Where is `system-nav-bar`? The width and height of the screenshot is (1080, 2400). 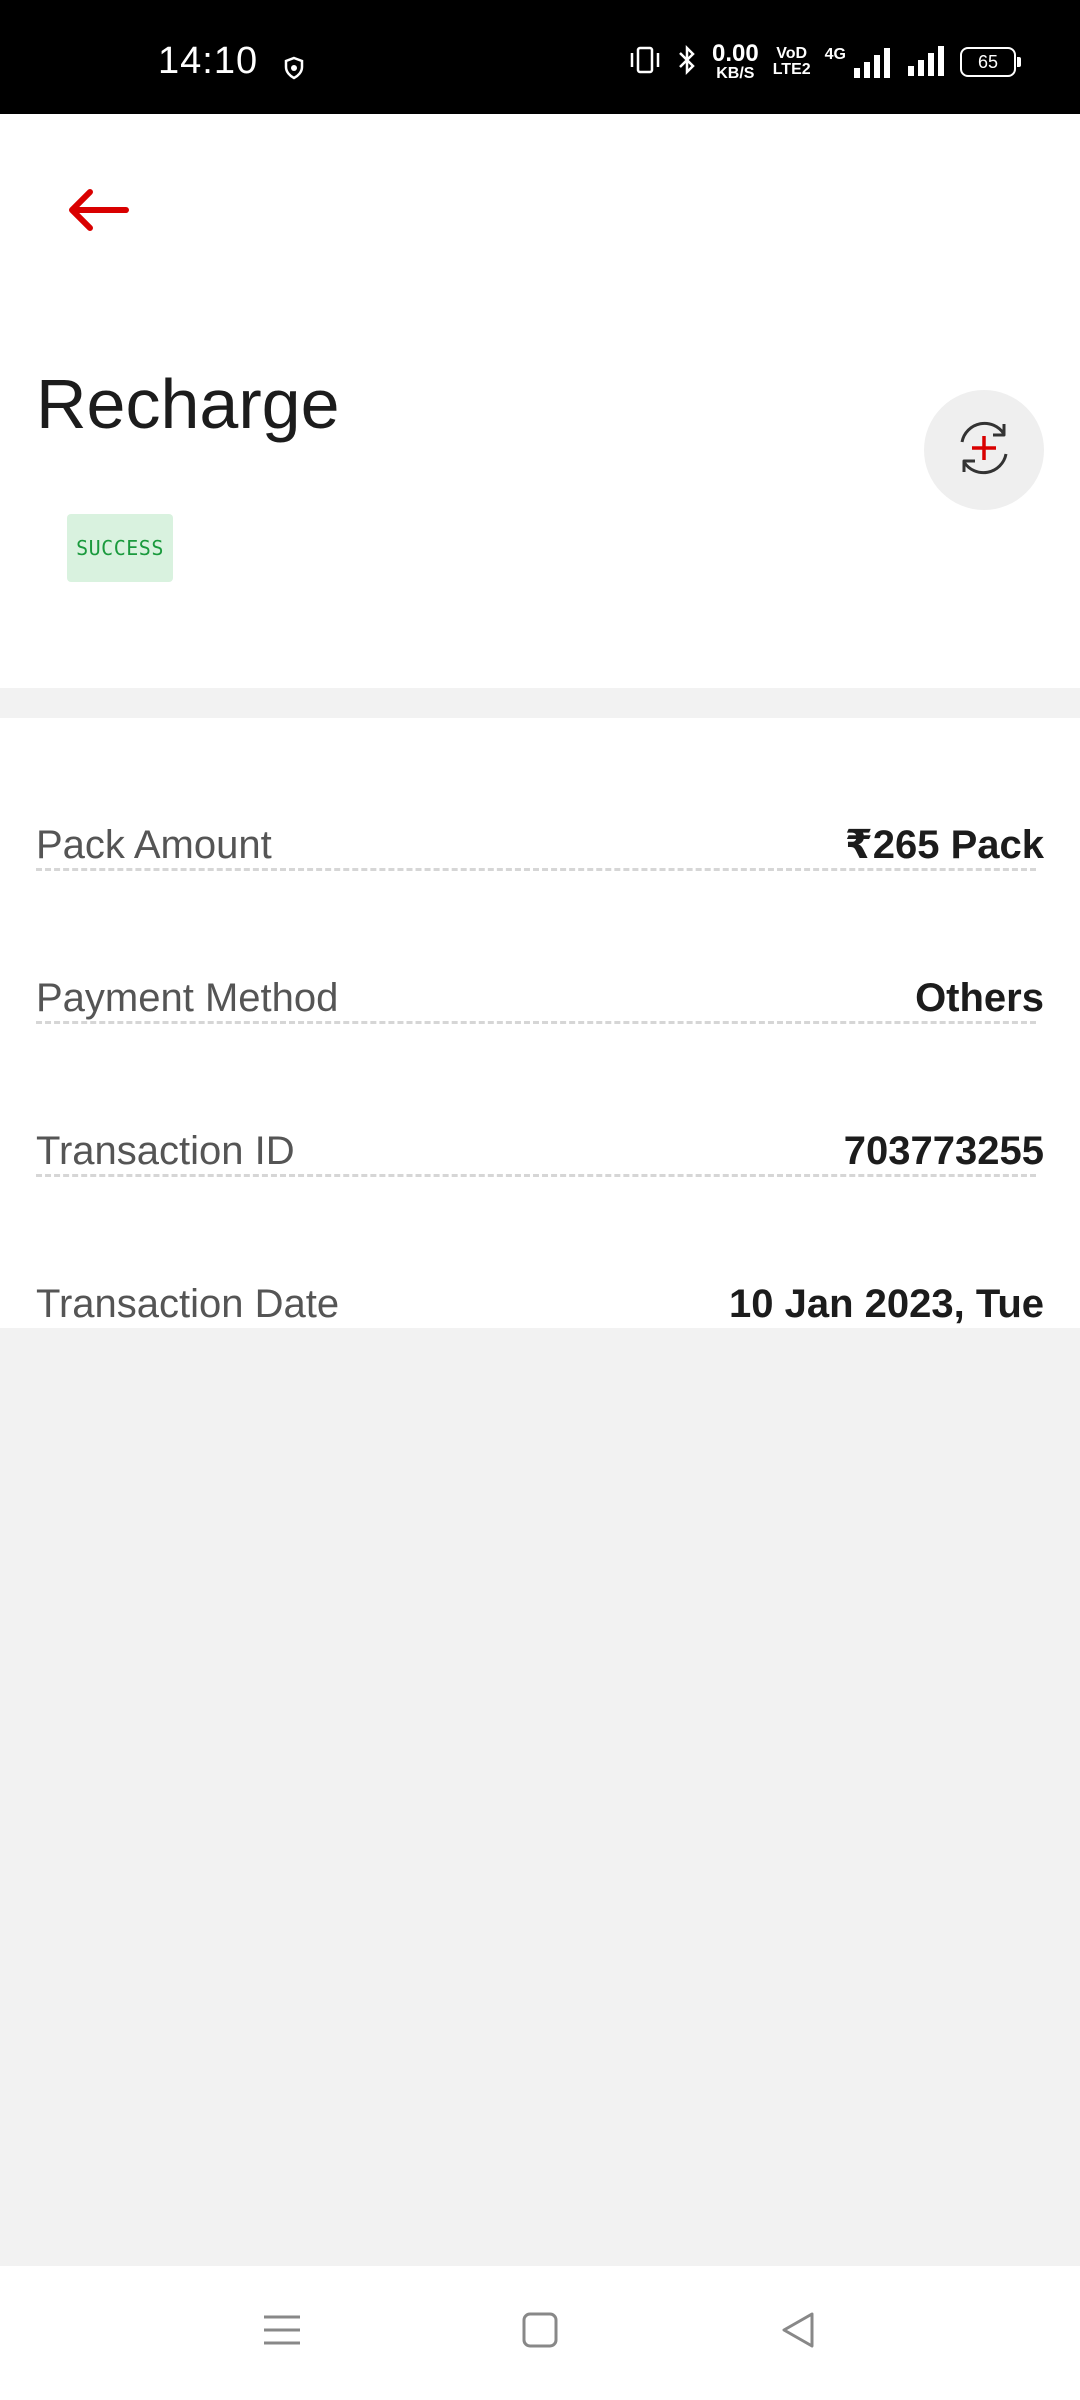
system-nav-bar is located at coordinates (540, 2333).